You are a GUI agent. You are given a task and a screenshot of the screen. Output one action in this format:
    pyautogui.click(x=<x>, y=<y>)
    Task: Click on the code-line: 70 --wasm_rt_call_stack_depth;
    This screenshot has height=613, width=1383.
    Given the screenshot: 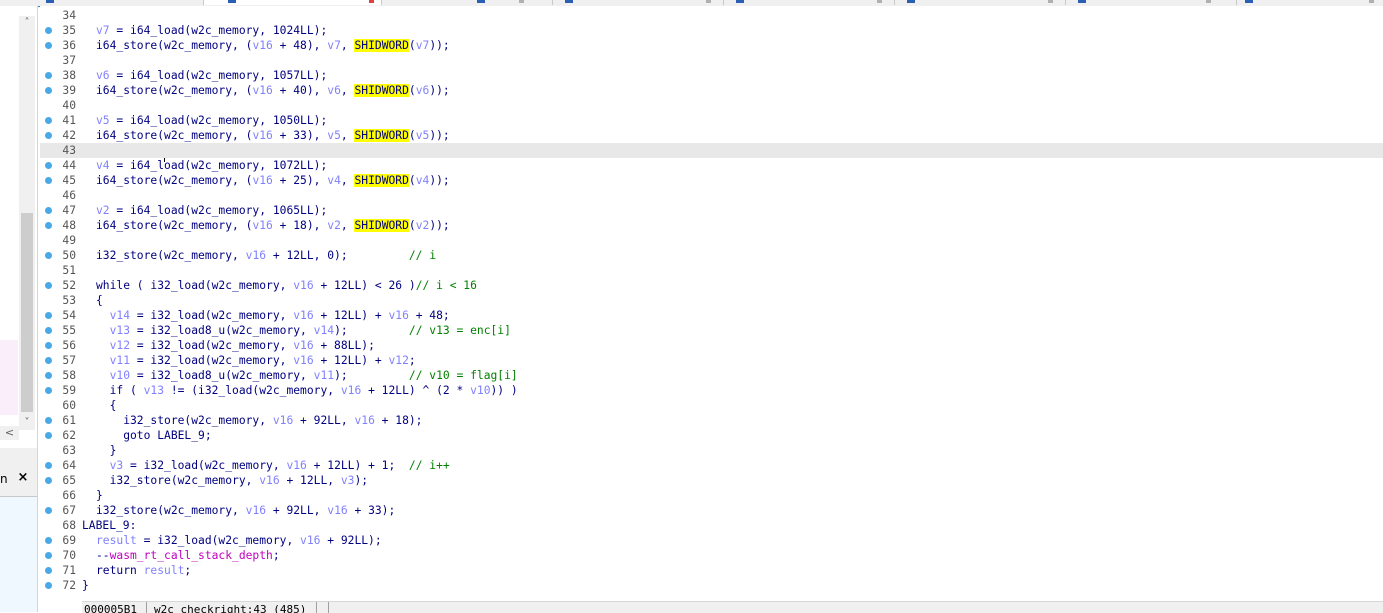 What is the action you would take?
    pyautogui.click(x=711, y=555)
    